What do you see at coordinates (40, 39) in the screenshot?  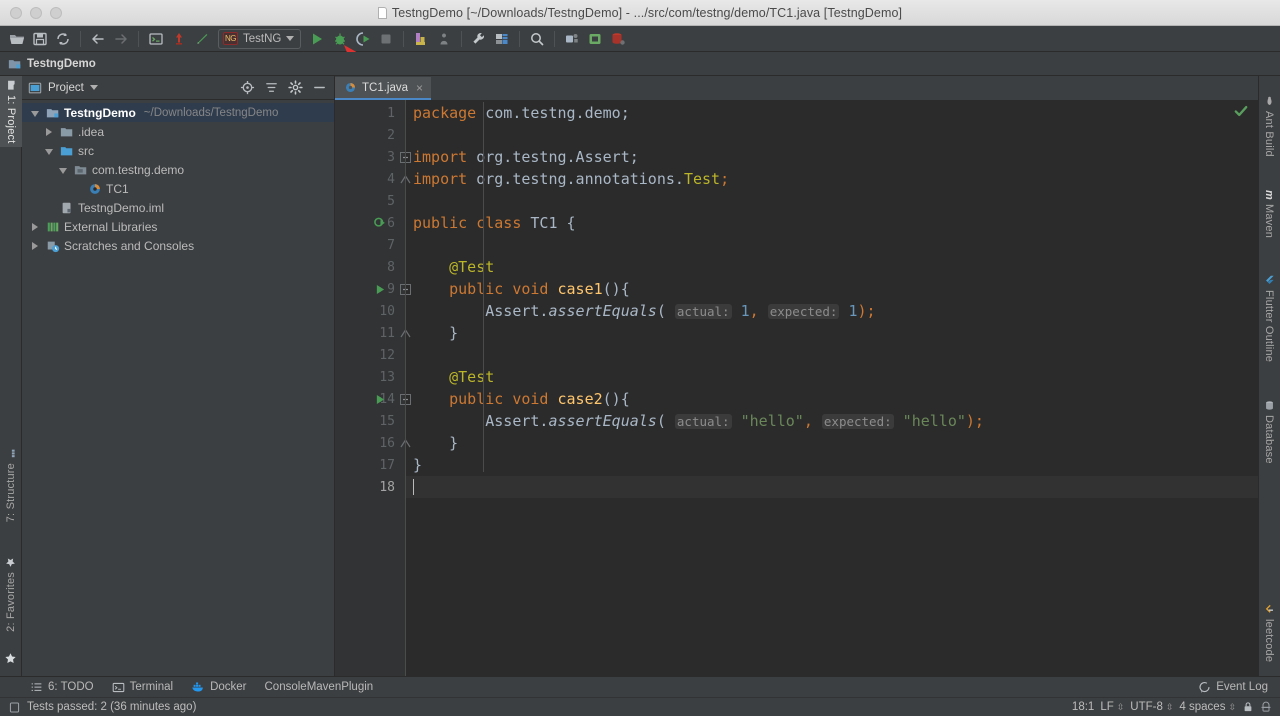 I see `save-all-icon` at bounding box center [40, 39].